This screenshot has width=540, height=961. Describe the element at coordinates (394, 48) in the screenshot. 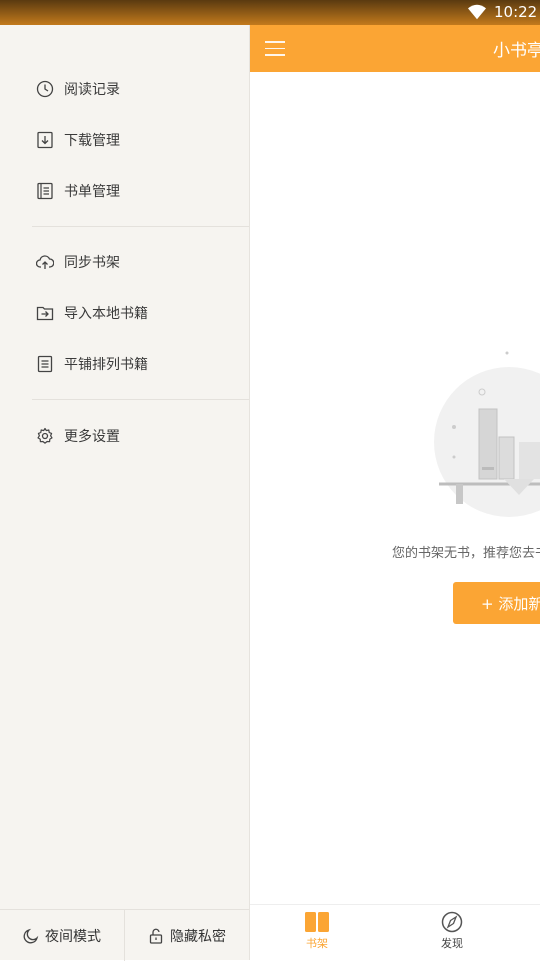

I see `app-bar: 小书亭` at that location.